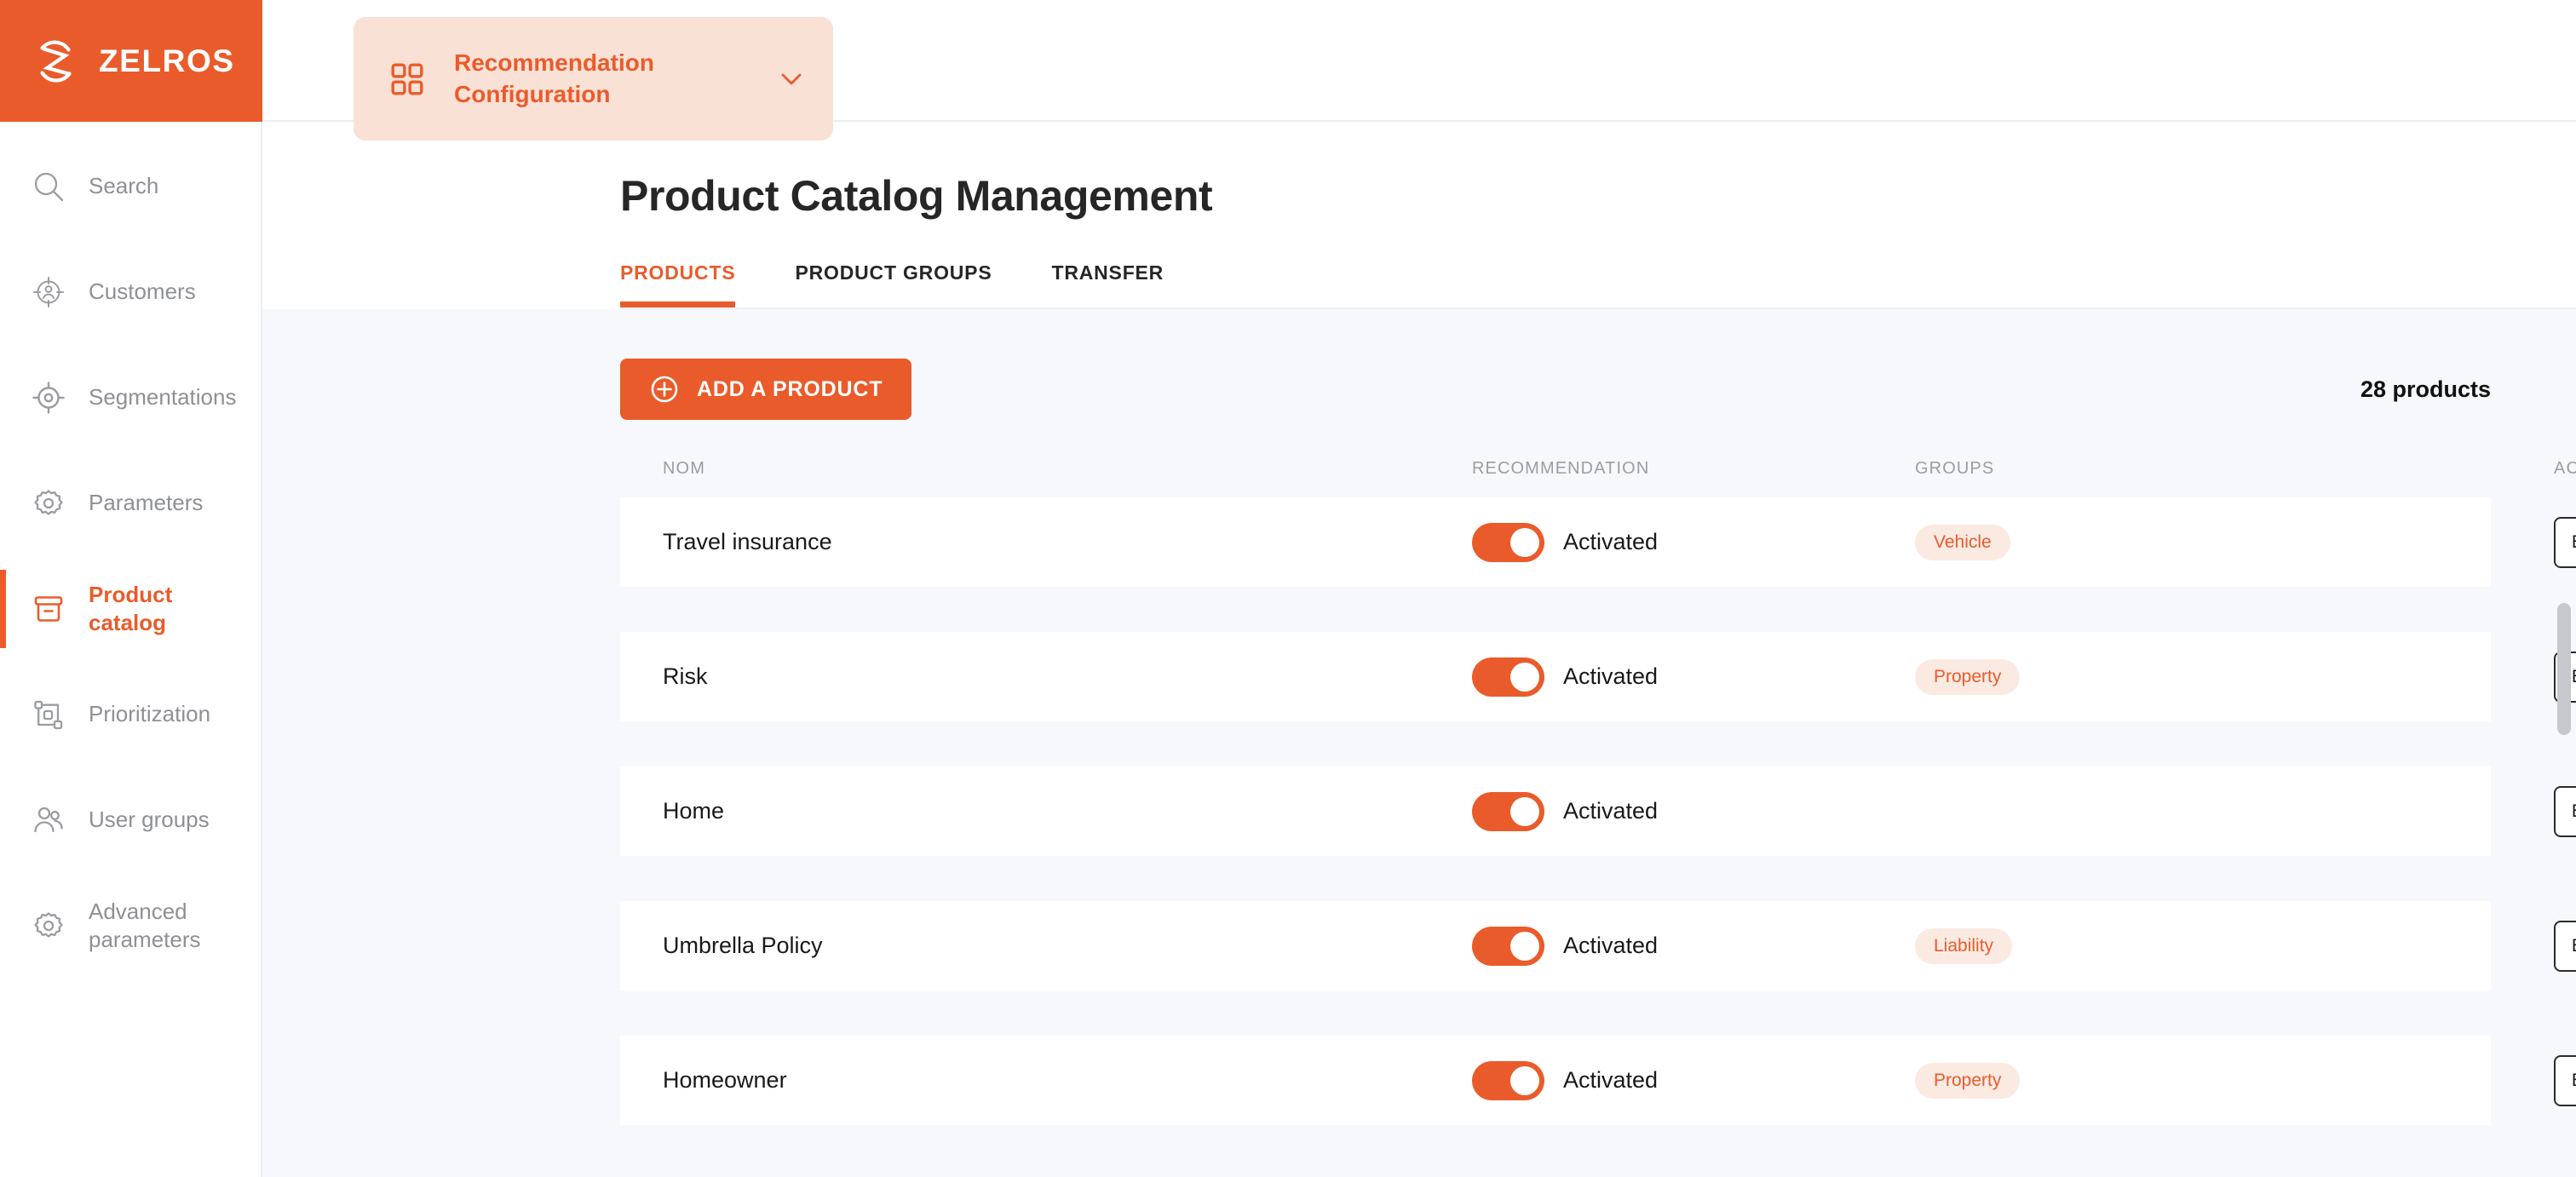 The height and width of the screenshot is (1177, 2576). What do you see at coordinates (790, 388) in the screenshot?
I see `add-product-label: ADD A PRODUCT` at bounding box center [790, 388].